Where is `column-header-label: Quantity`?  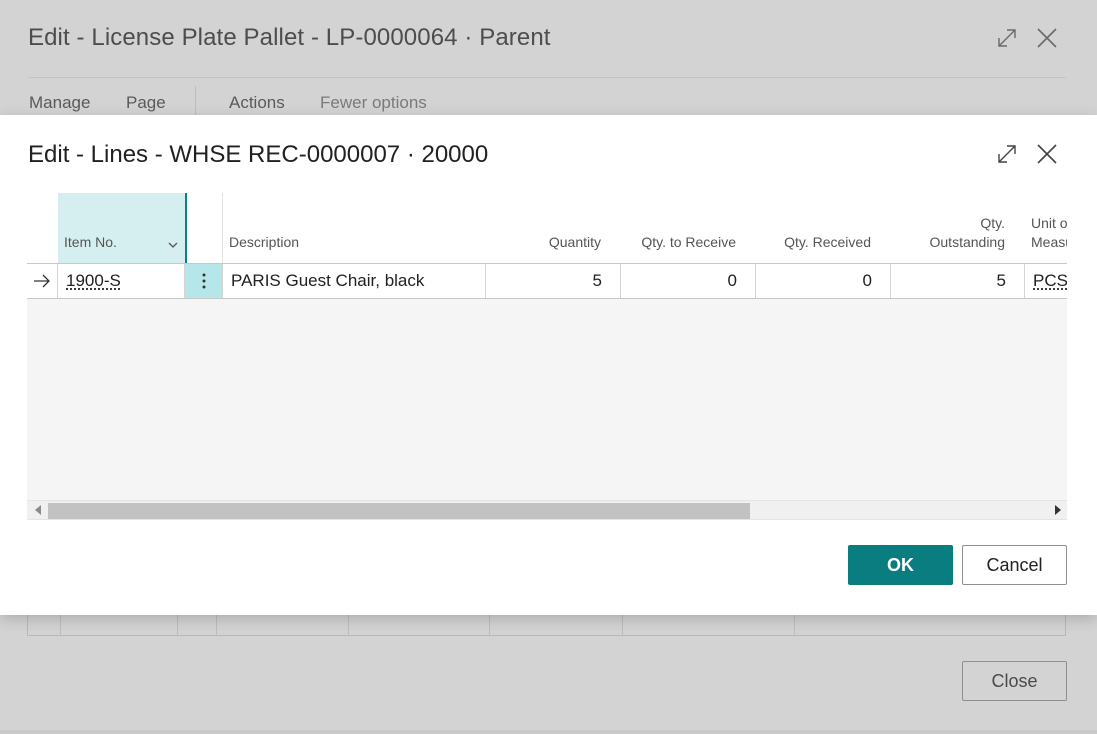
column-header-label: Quantity is located at coordinates (574, 242).